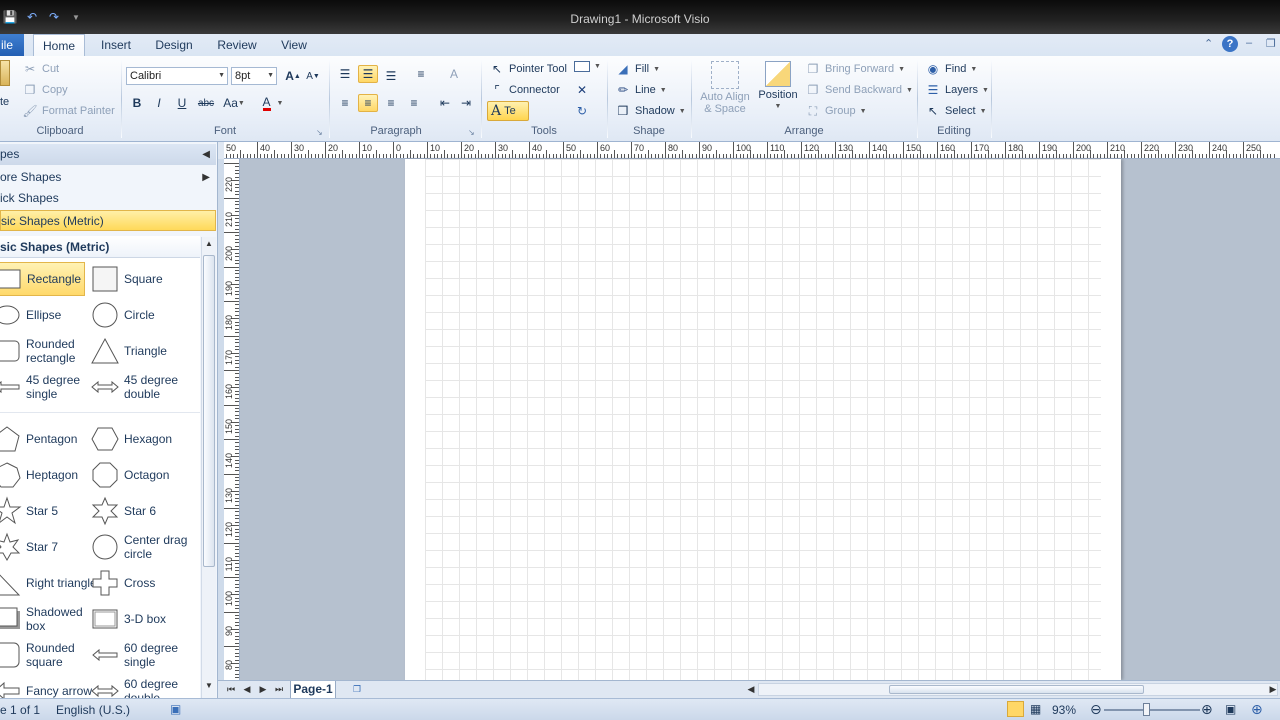 Image resolution: width=1280 pixels, height=720 pixels. Describe the element at coordinates (209, 685) in the screenshot. I see `scroll-down-icon: ▼` at that location.